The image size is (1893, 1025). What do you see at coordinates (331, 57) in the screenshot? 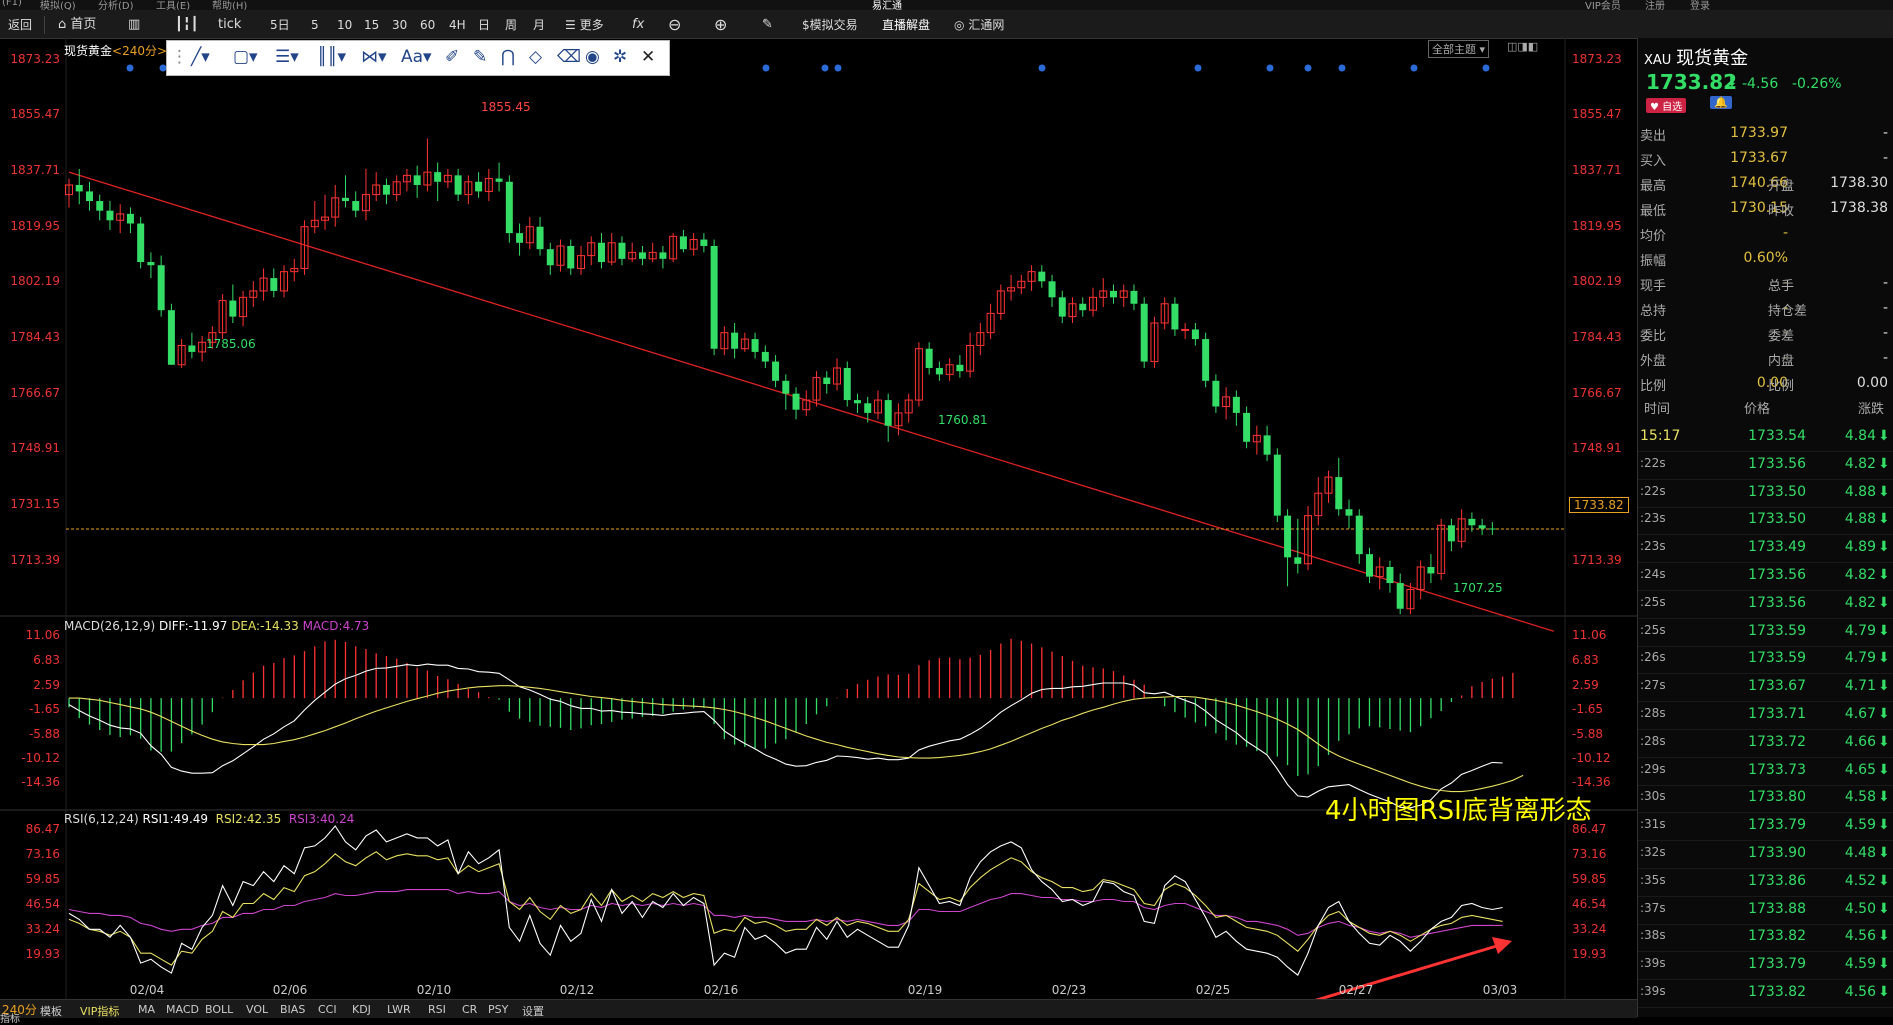
I see `fib-tool-icon: ║║▾` at bounding box center [331, 57].